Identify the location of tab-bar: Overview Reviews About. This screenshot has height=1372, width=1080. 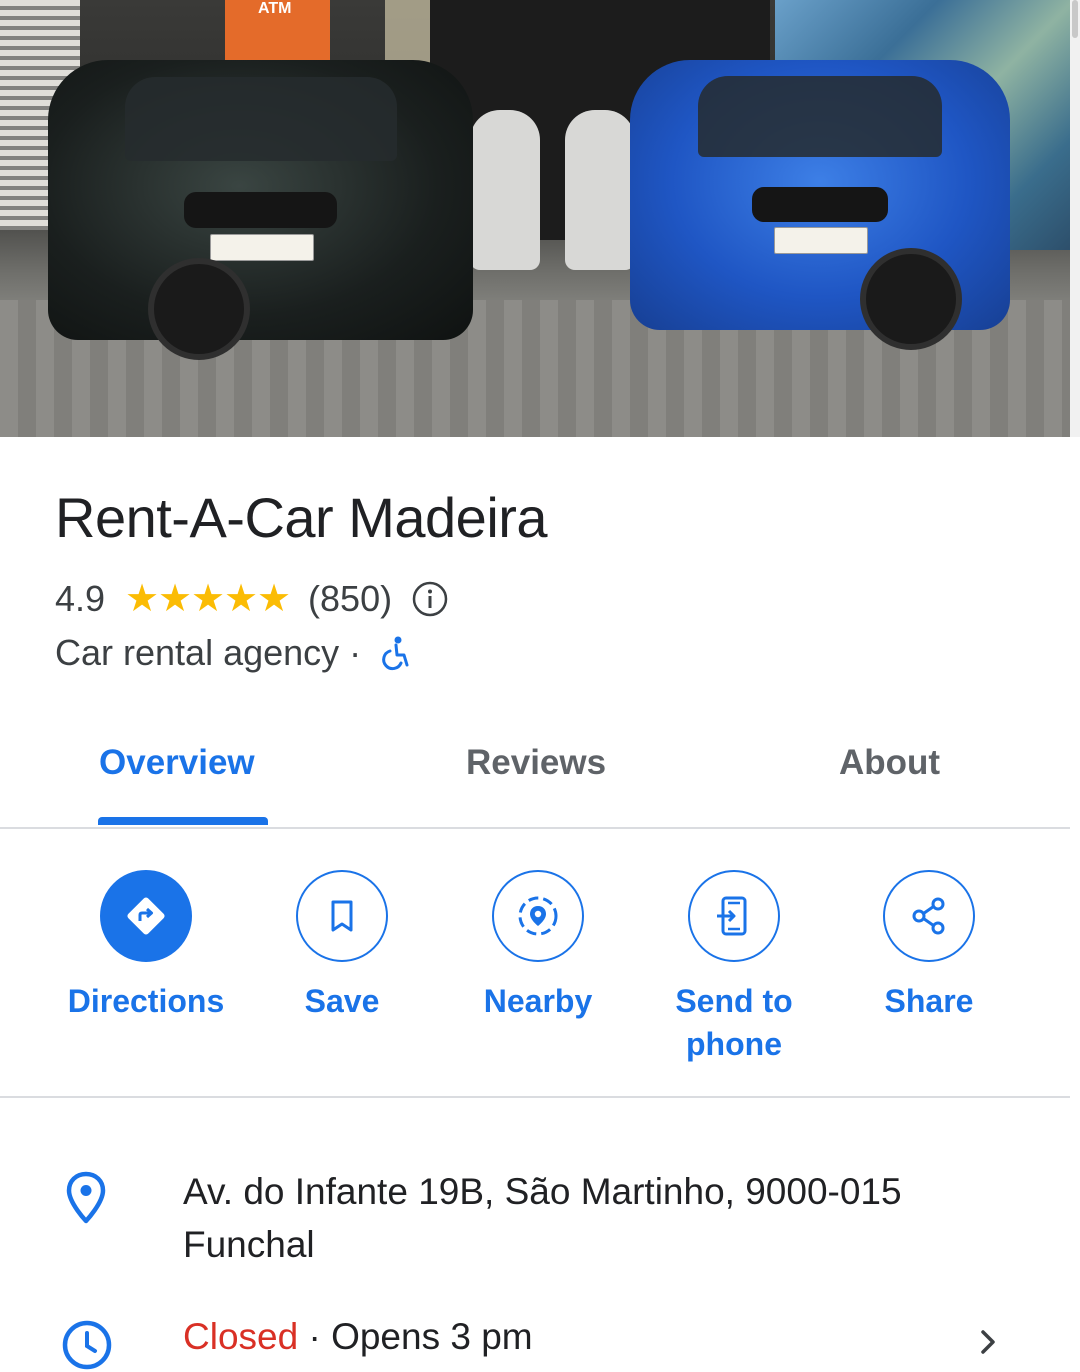
(535, 782).